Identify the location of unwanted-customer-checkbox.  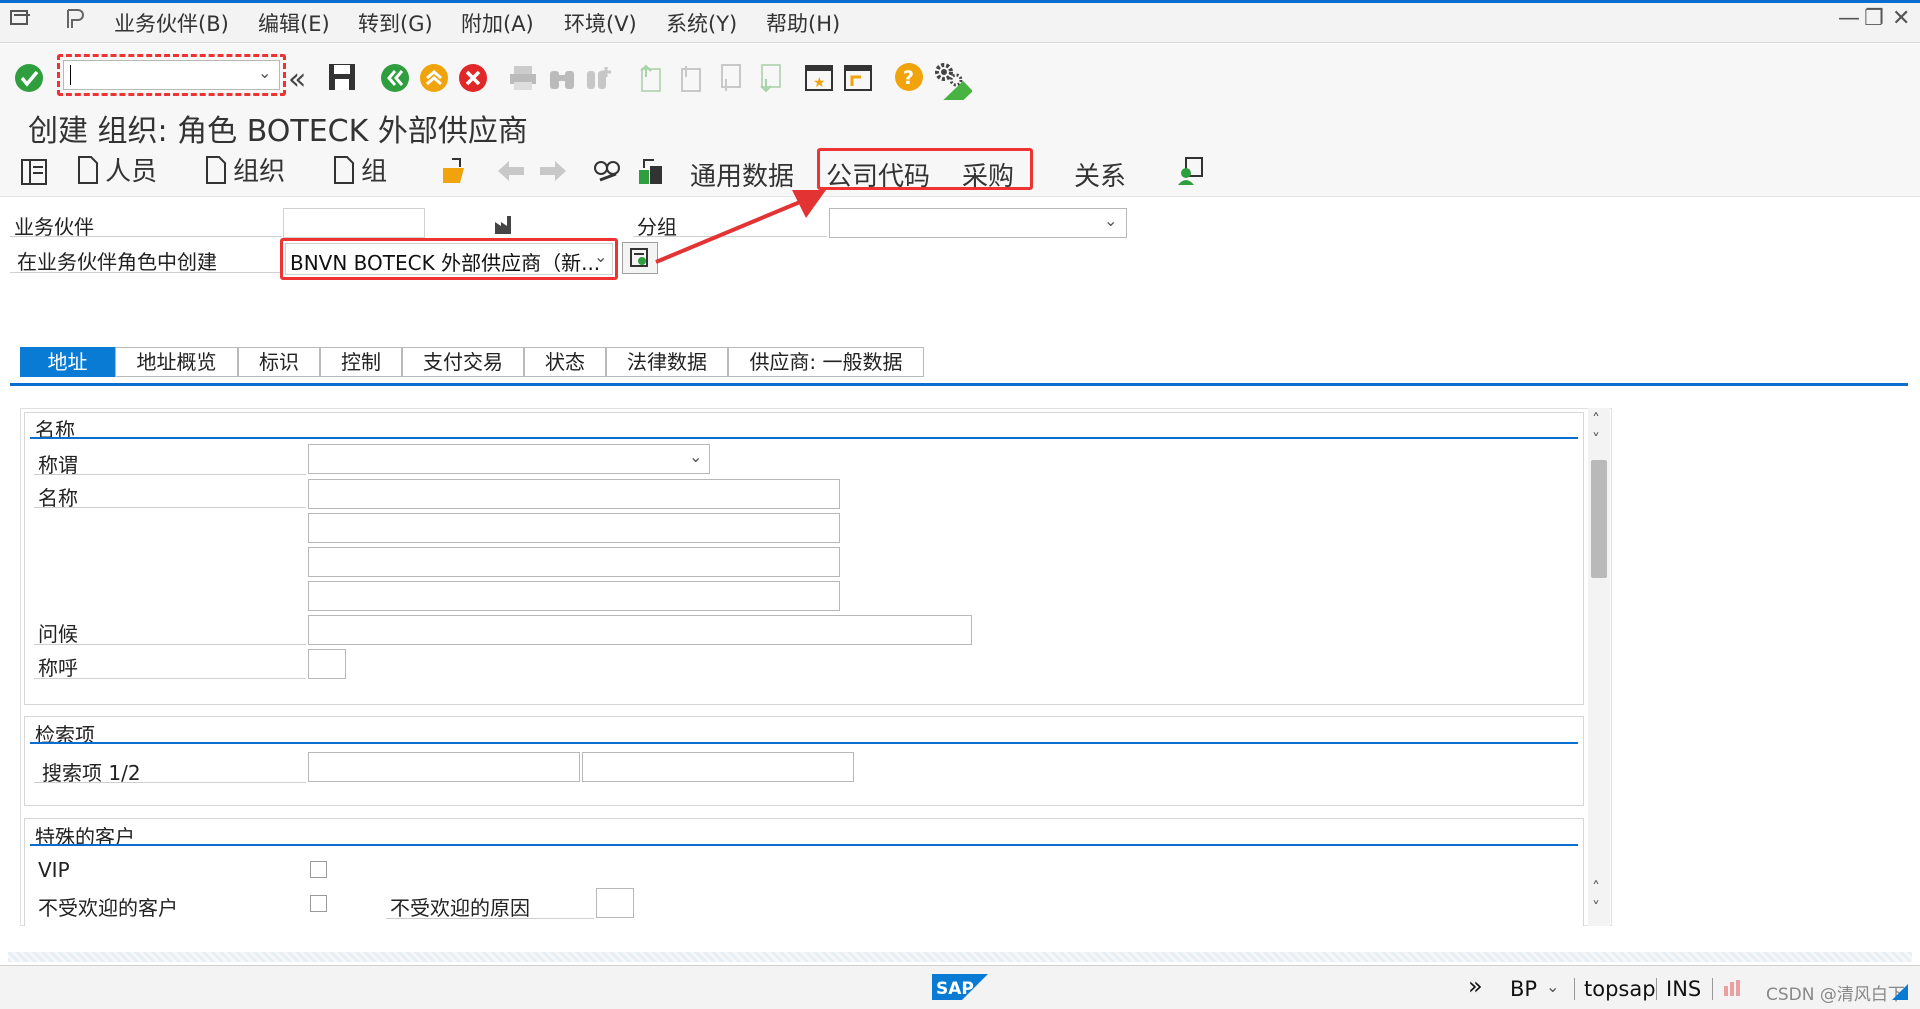
(318, 903).